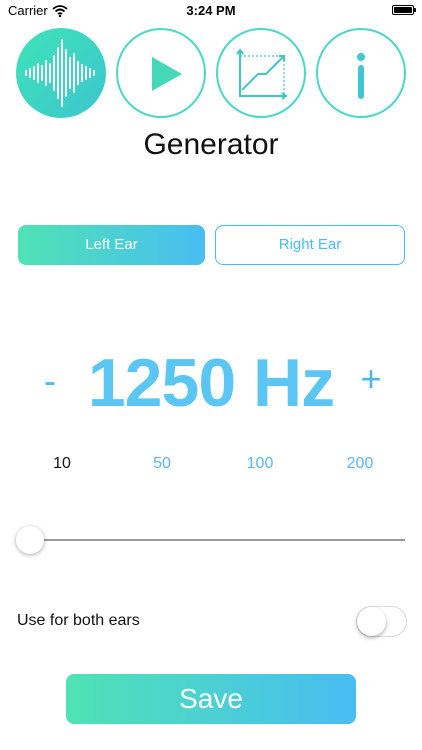  I want to click on page-title: Generator, so click(211, 144).